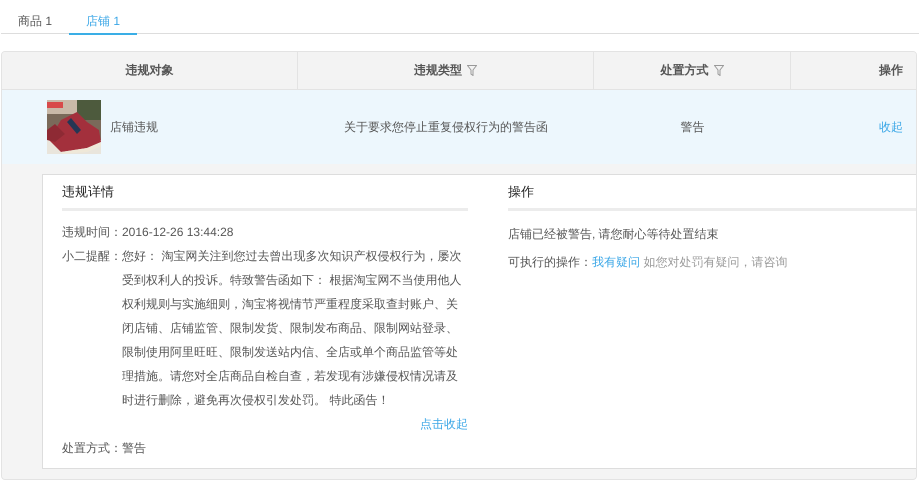 The height and width of the screenshot is (489, 919). What do you see at coordinates (891, 70) in the screenshot?
I see `column-header: 操作` at bounding box center [891, 70].